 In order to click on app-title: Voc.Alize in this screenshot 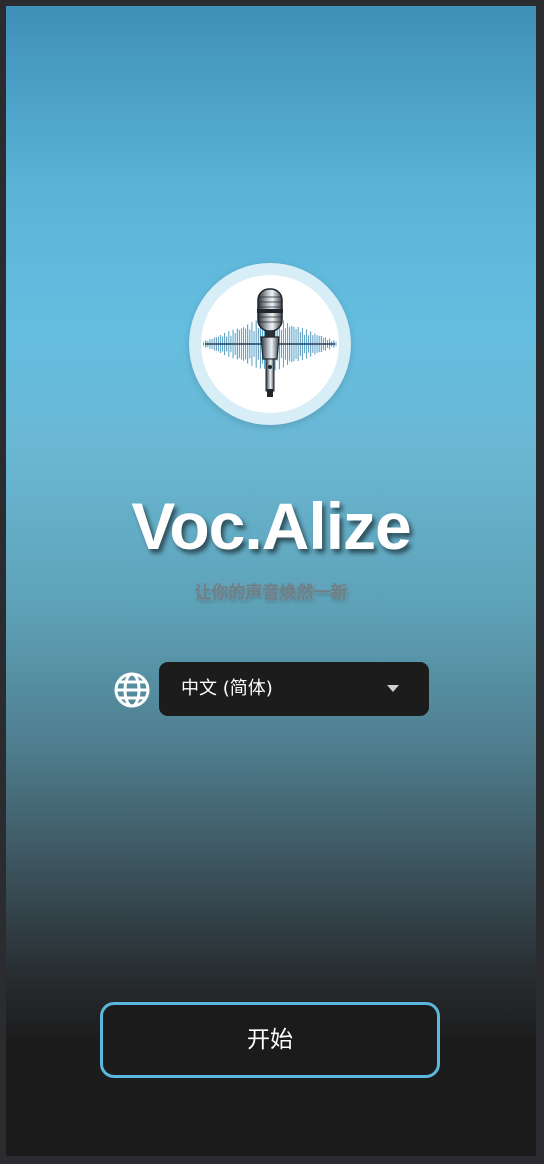, I will do `click(271, 526)`.